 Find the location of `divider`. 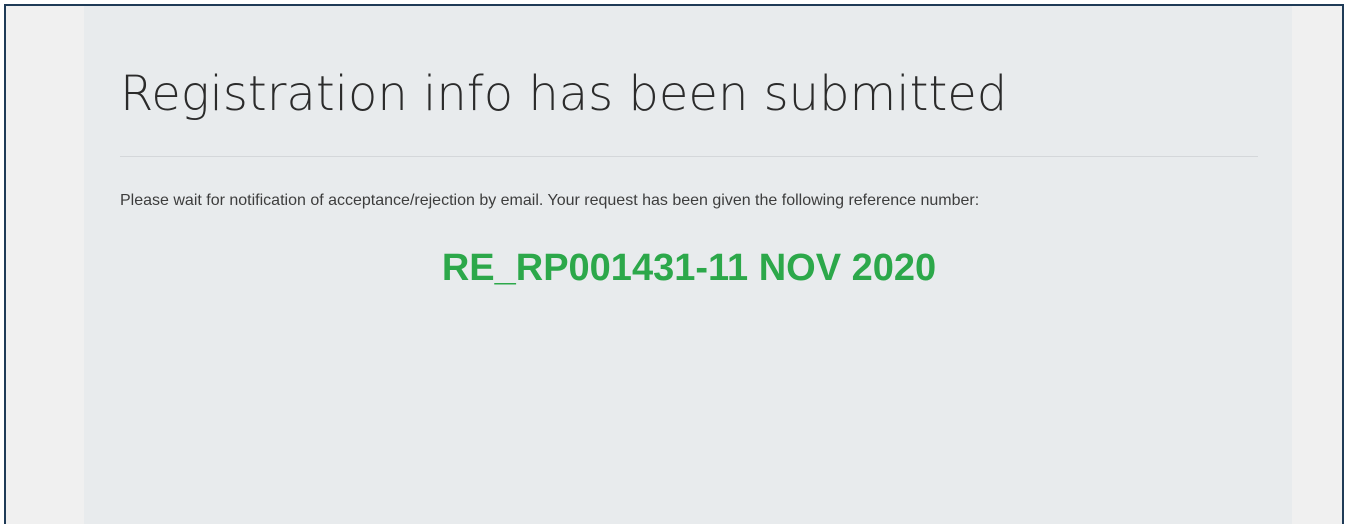

divider is located at coordinates (689, 156).